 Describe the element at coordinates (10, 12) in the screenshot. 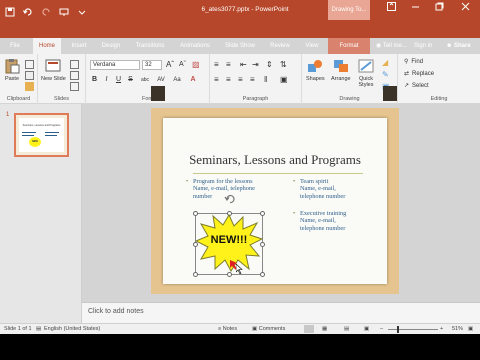

I see `save-icon` at that location.